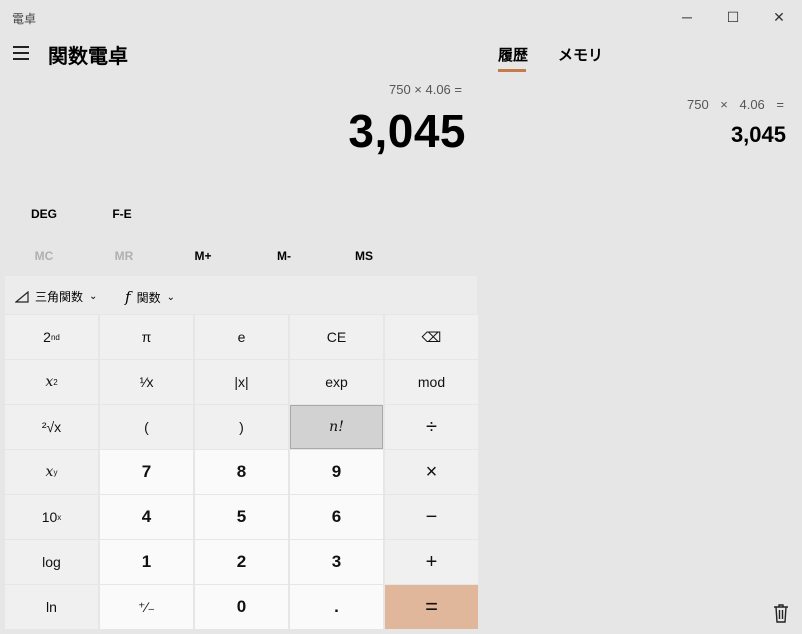 Image resolution: width=802 pixels, height=634 pixels. Describe the element at coordinates (22, 296) in the screenshot. I see `triangle-icon` at that location.